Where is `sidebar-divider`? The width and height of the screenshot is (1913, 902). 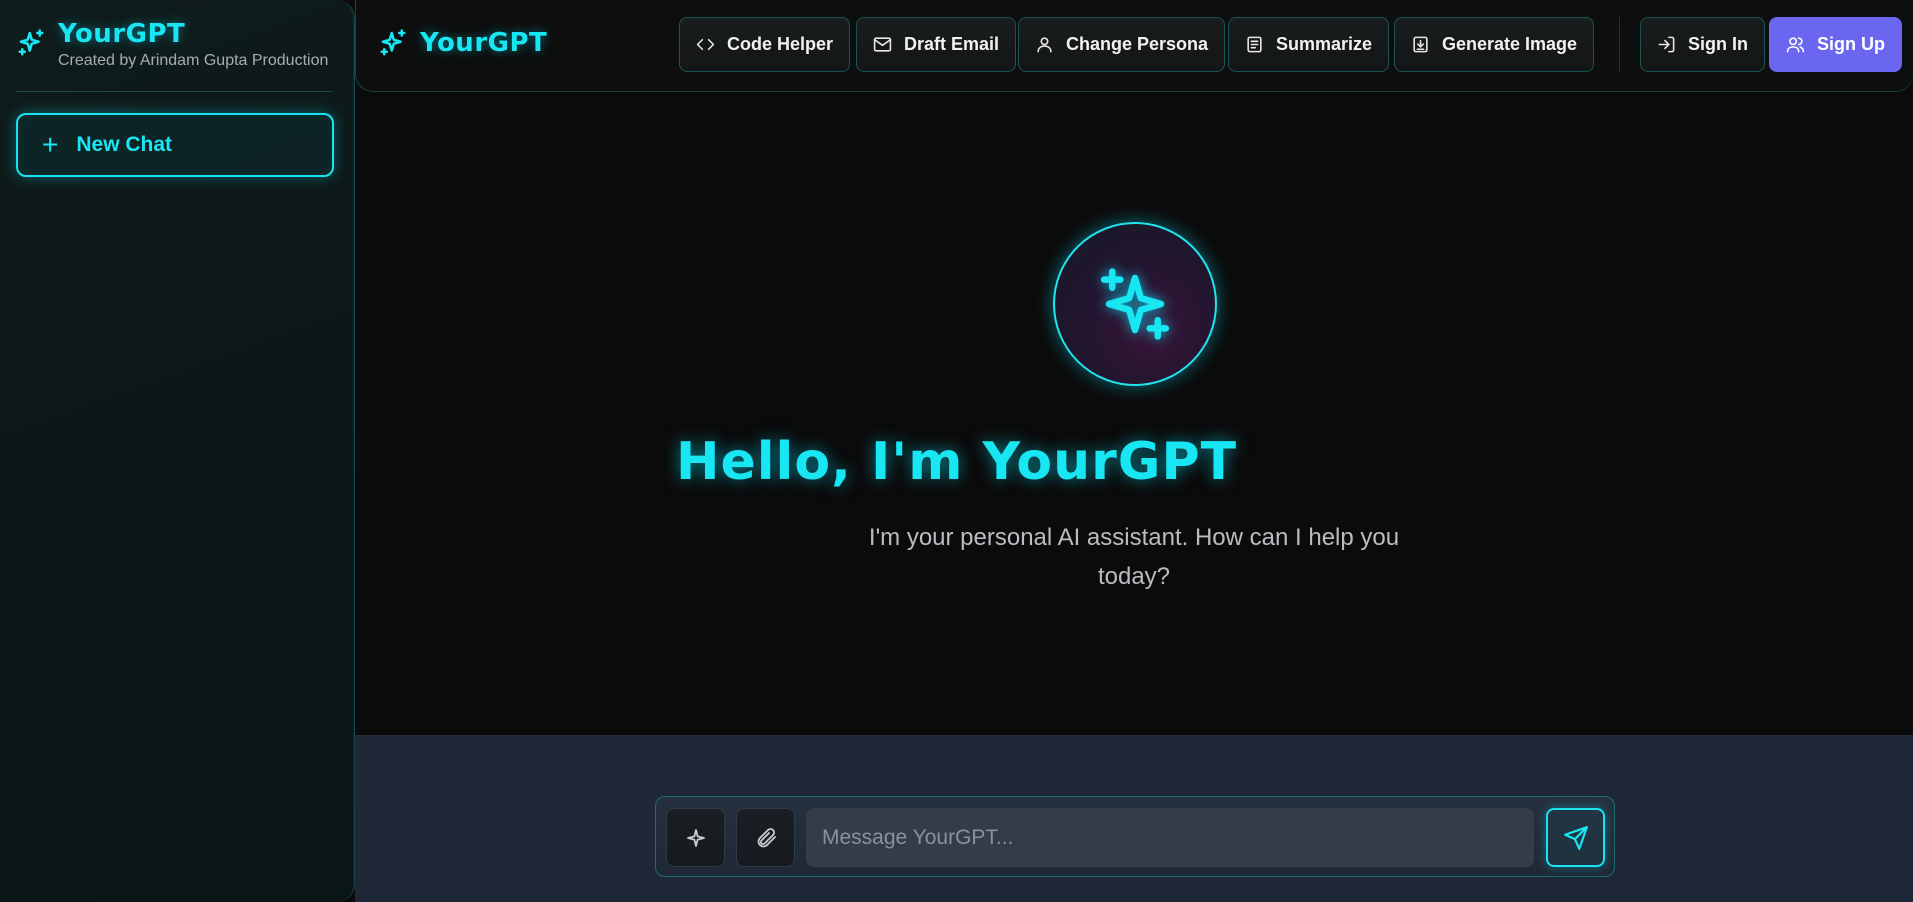 sidebar-divider is located at coordinates (174, 91).